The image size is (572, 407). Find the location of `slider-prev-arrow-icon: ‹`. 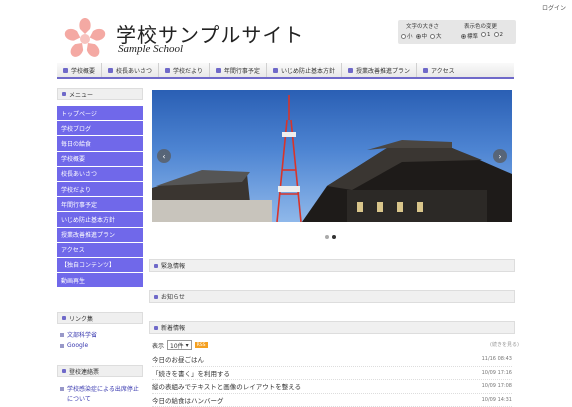

slider-prev-arrow-icon: ‹ is located at coordinates (164, 156).